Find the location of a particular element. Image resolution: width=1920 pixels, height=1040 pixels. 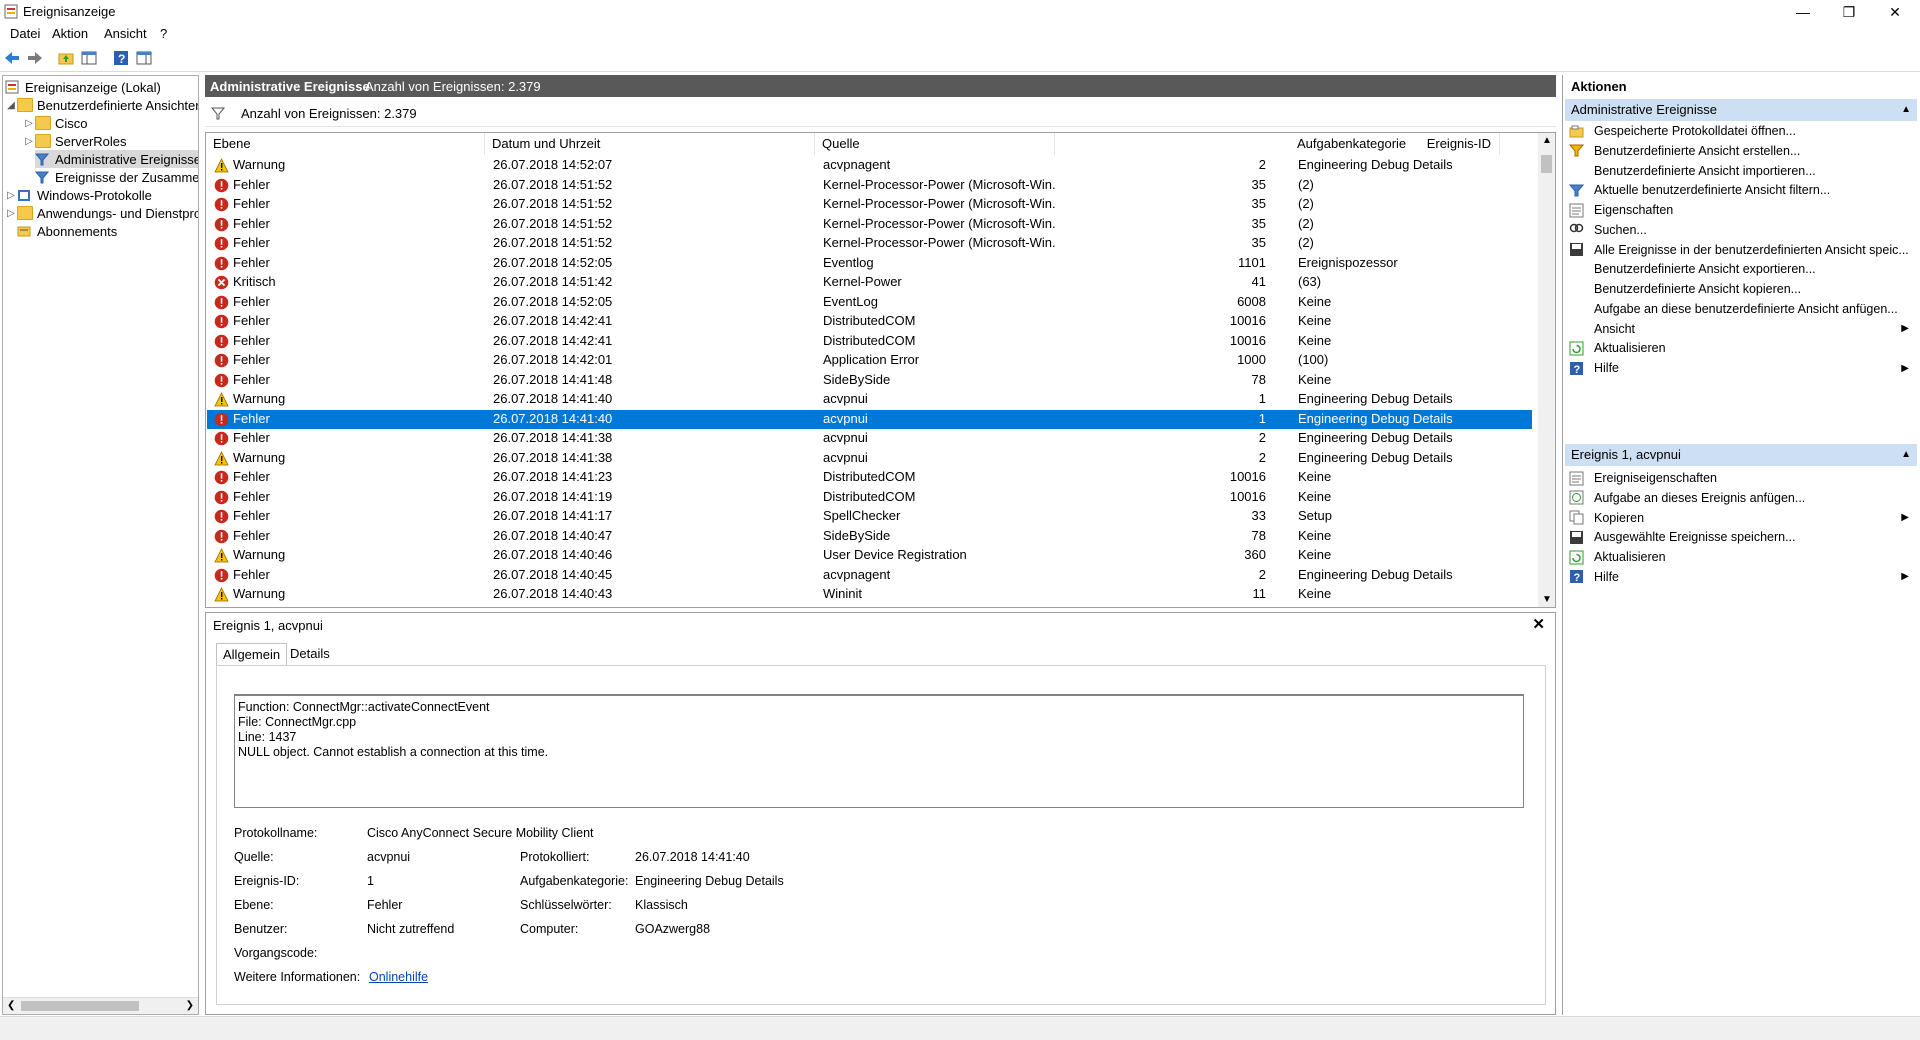

tab-allgemein: Allgemein is located at coordinates (252, 654).